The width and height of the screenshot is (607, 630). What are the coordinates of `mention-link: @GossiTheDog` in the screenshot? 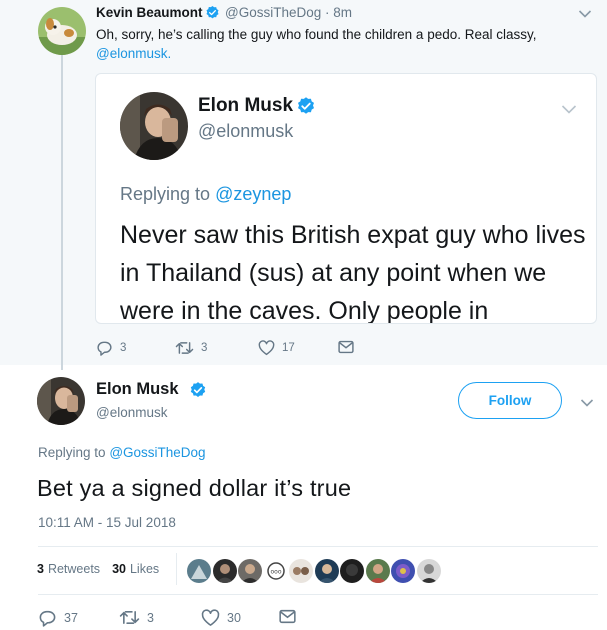 It's located at (157, 452).